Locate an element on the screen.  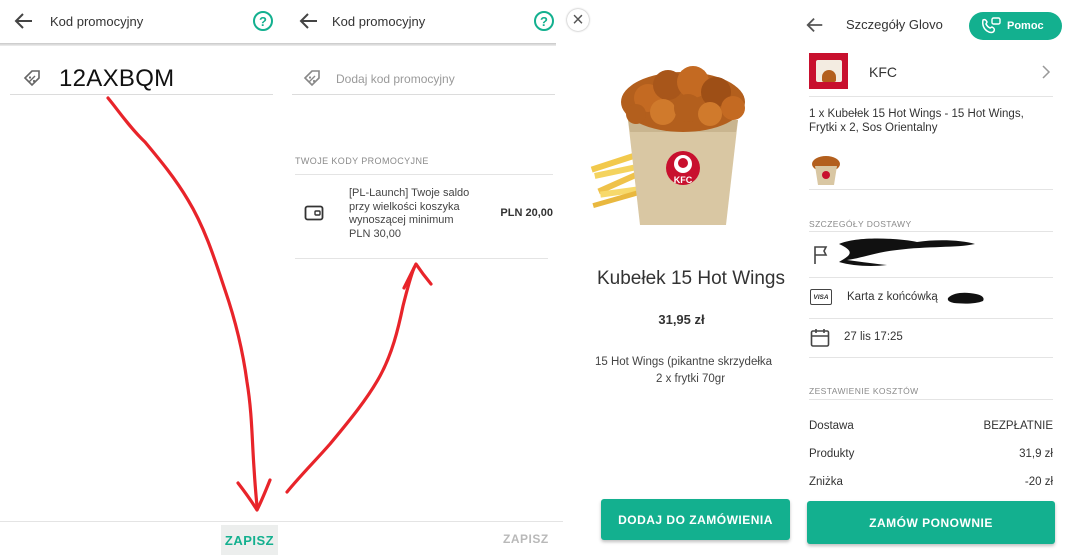
card-divider is located at coordinates (421, 258).